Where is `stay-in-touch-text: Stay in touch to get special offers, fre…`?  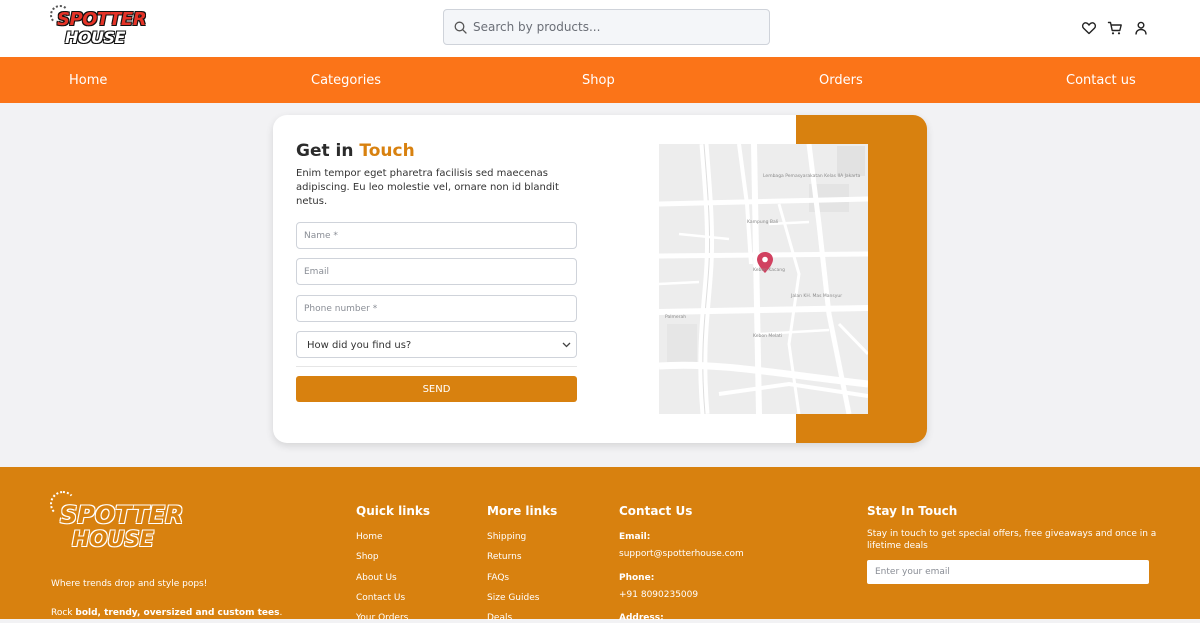 stay-in-touch-text: Stay in touch to get special offers, fre… is located at coordinates (1012, 540).